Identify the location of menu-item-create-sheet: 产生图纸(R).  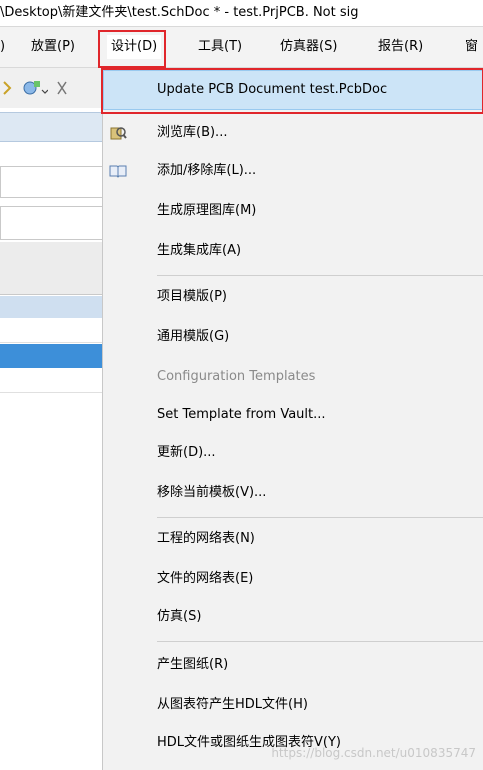
(293, 665).